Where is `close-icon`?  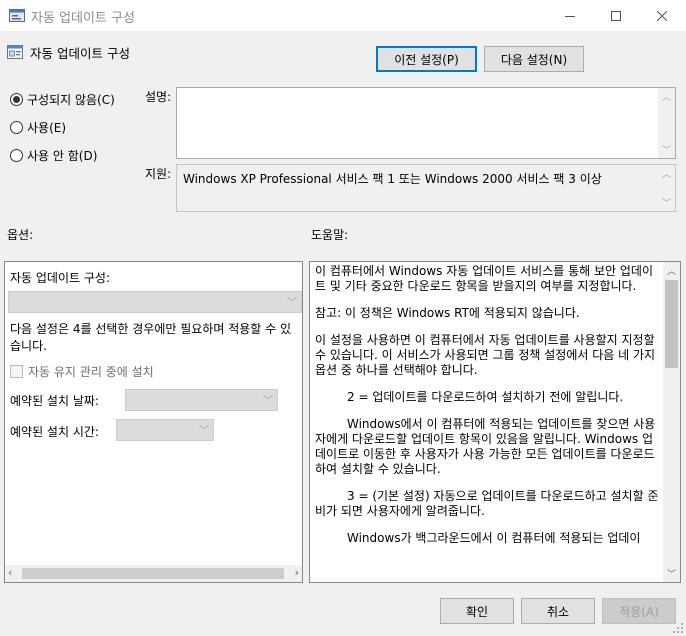 close-icon is located at coordinates (662, 15).